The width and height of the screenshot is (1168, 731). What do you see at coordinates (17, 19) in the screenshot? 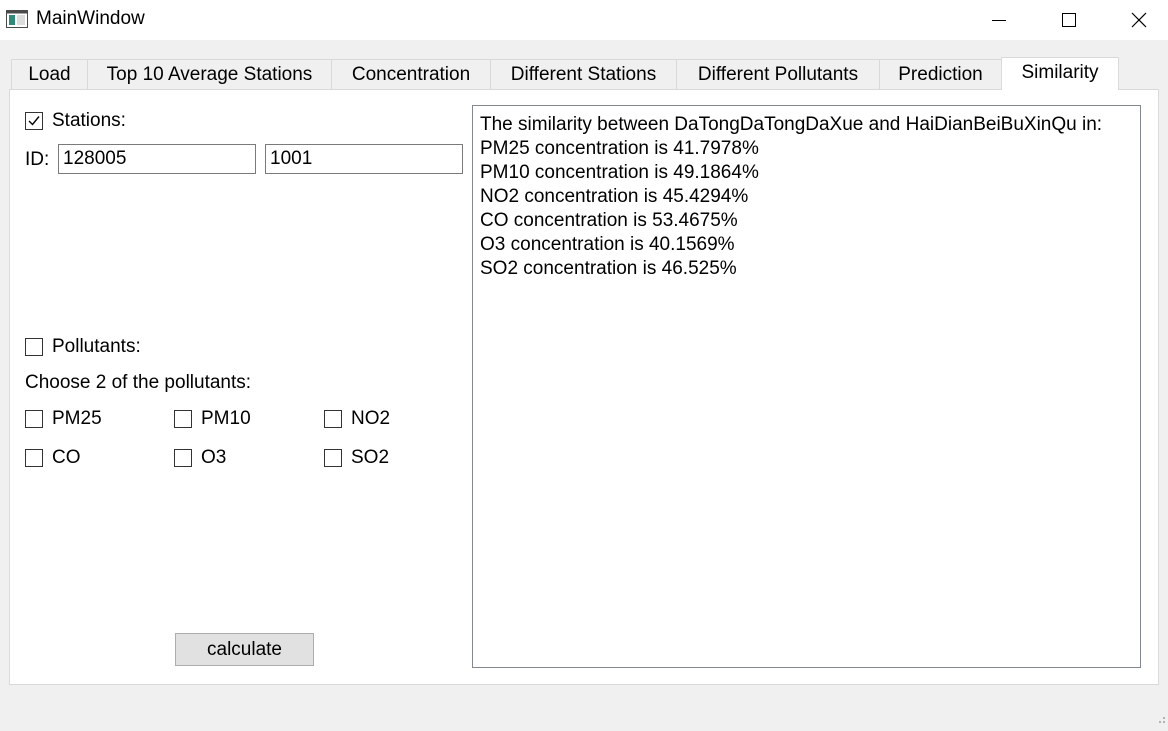
I see `app-window-icon` at bounding box center [17, 19].